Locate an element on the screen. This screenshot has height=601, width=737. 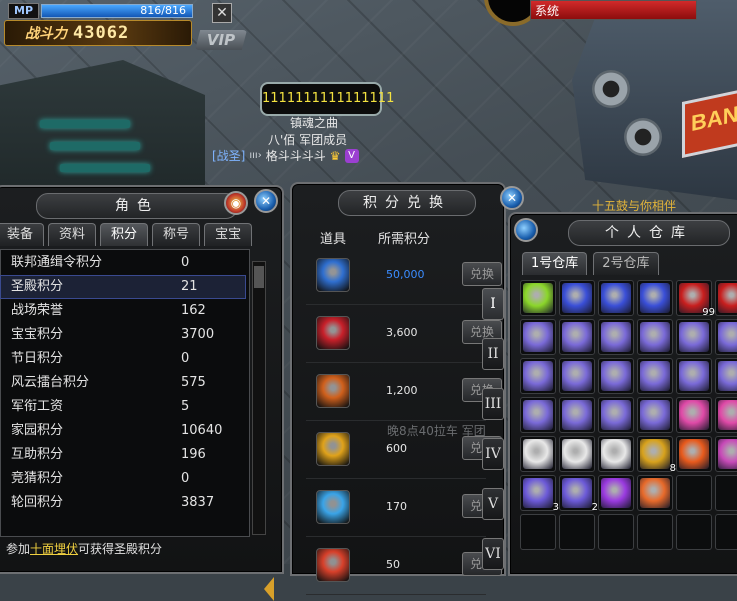
green-star-card-icon is located at coordinates (538, 298).